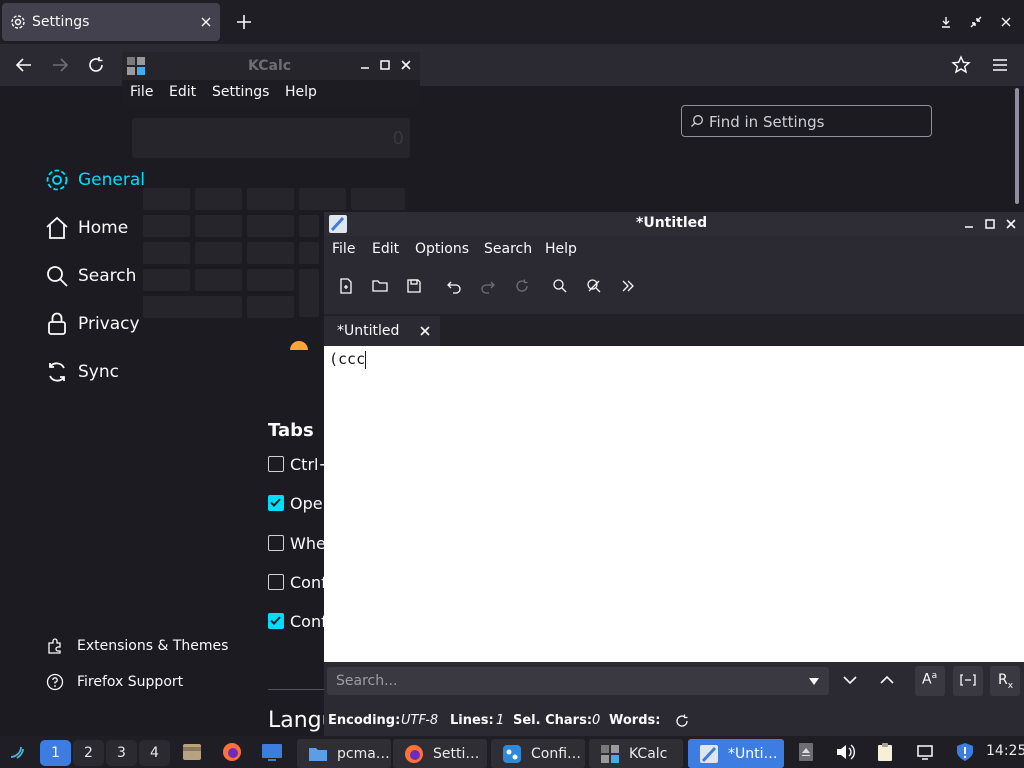 The width and height of the screenshot is (1024, 768). Describe the element at coordinates (968, 681) in the screenshot. I see `whole-word-button` at that location.